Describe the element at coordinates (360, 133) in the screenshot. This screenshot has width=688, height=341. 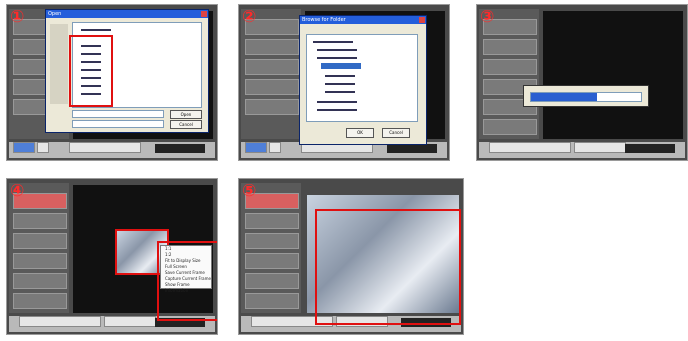
I see `ok-button: OK` at that location.